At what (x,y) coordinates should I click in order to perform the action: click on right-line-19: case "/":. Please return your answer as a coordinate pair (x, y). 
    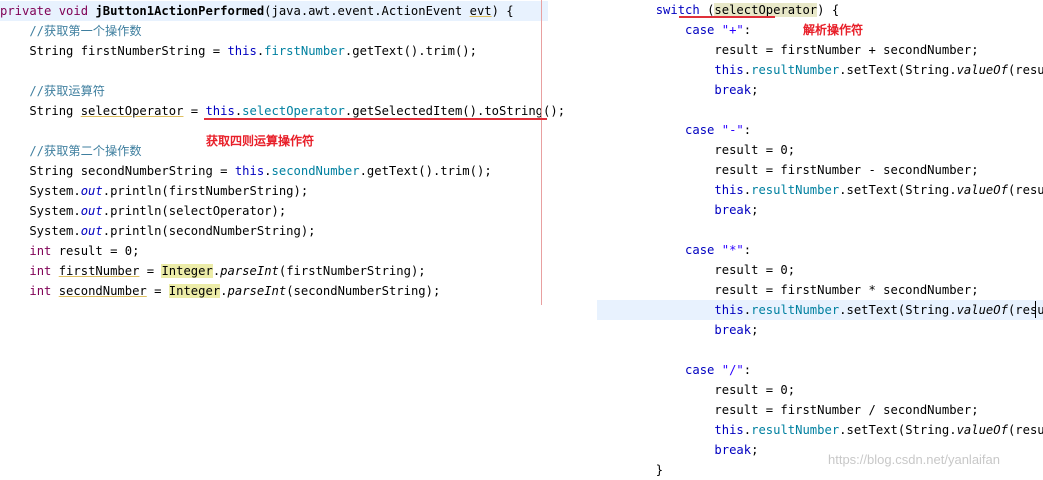
    Looking at the image, I should click on (820, 370).